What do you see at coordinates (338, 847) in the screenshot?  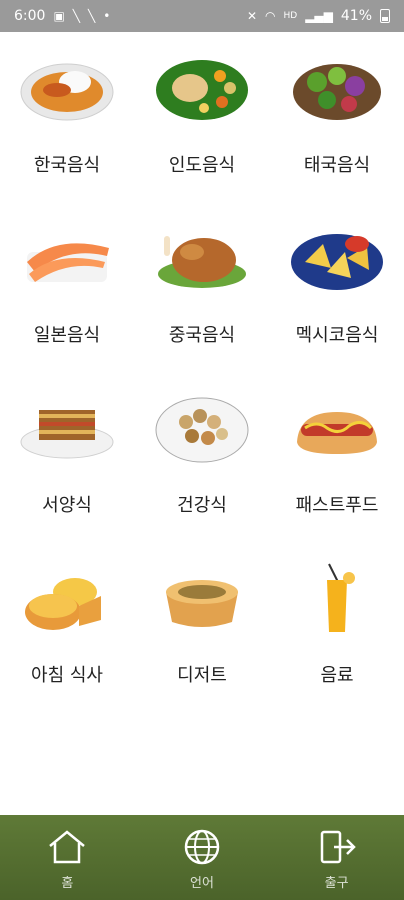 I see `exit-icon` at bounding box center [338, 847].